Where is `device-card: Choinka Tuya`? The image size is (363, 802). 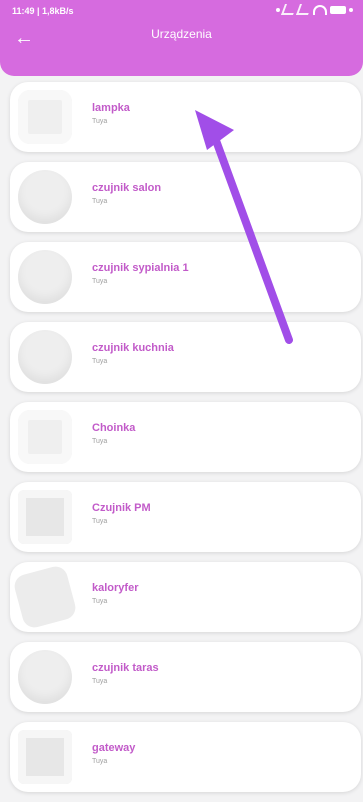
device-card: Choinka Tuya is located at coordinates (185, 437).